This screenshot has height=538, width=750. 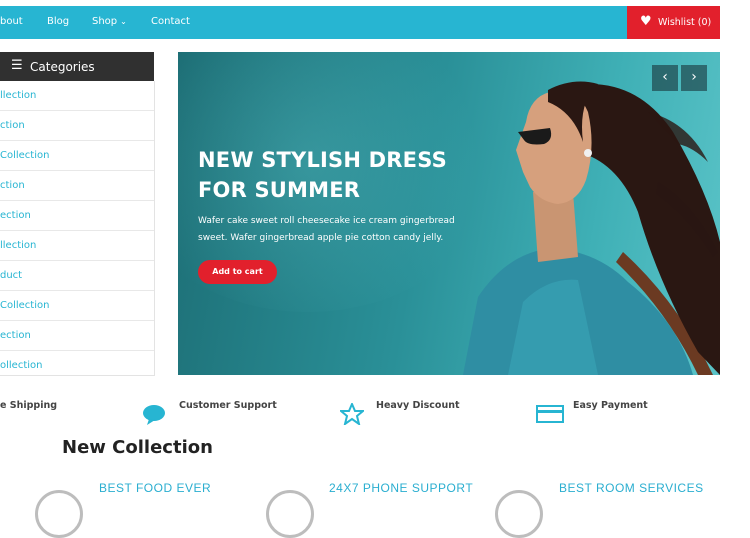 What do you see at coordinates (58, 21) in the screenshot?
I see `nav-blog-link: Blog` at bounding box center [58, 21].